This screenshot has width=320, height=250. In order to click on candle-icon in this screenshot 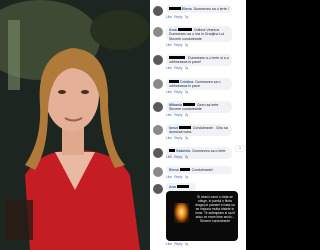, I will do `click(181, 213)`.